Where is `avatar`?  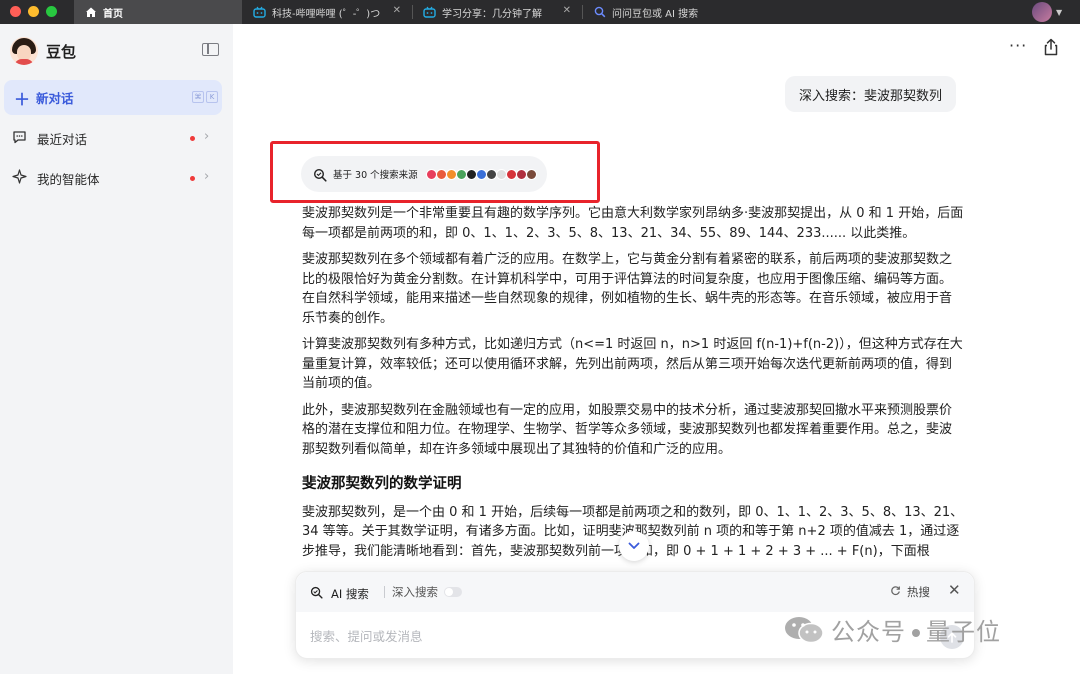
avatar is located at coordinates (24, 51).